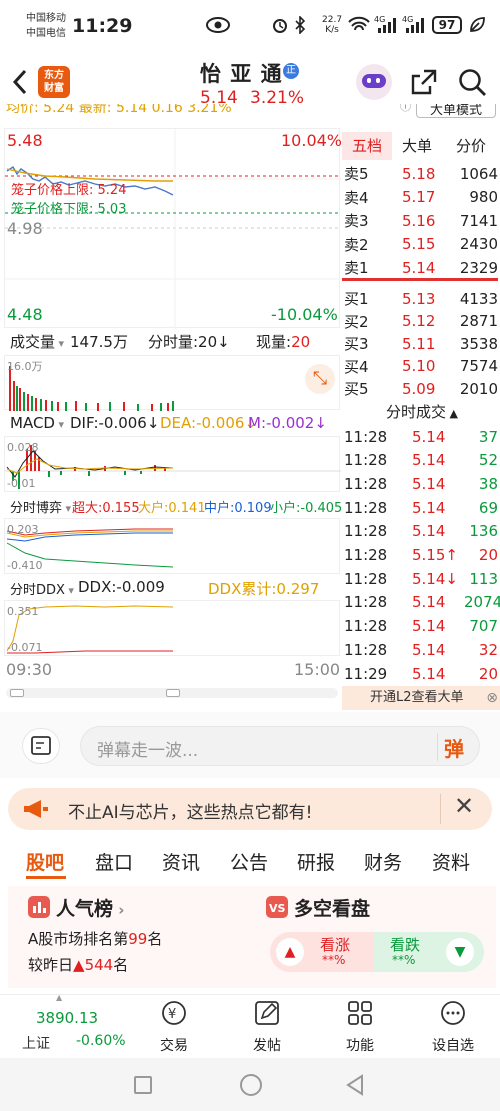 The width and height of the screenshot is (500, 1111). Describe the element at coordinates (417, 146) in the screenshot. I see `tab-big-orders: 大单` at that location.